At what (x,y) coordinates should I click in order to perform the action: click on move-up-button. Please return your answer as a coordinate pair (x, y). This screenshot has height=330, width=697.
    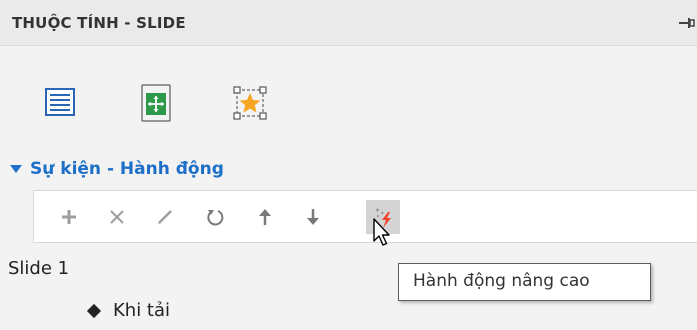
    Looking at the image, I should click on (265, 217).